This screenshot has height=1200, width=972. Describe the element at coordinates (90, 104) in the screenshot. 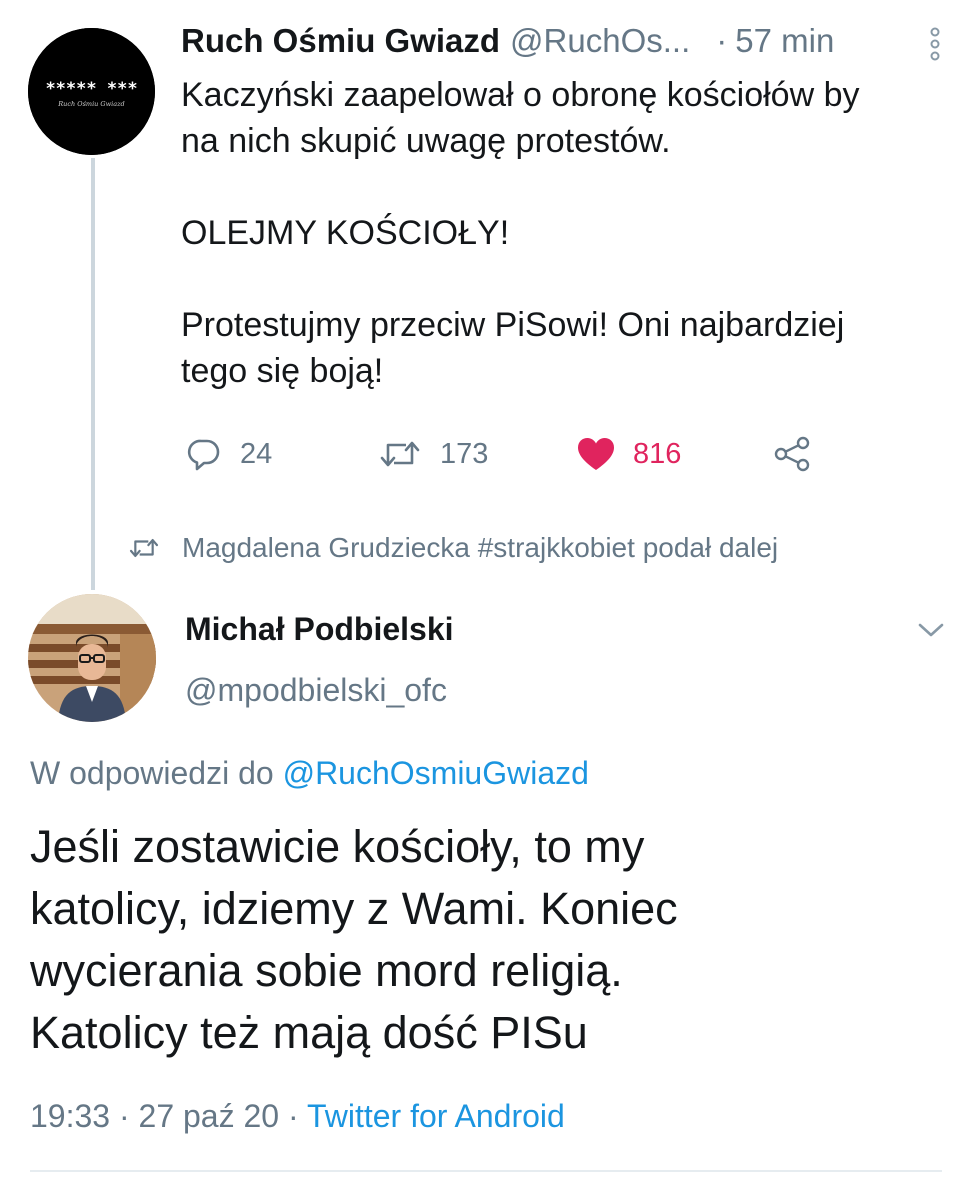

I see `svg-text: Ruch Ośmiu Gwiazd` at that location.